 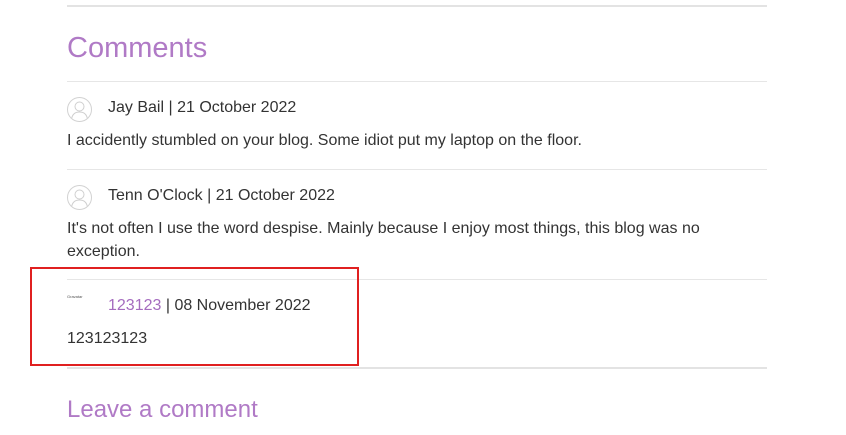 I want to click on comment-meta: Tenn O'Clock | 21 October 2022, so click(x=221, y=196).